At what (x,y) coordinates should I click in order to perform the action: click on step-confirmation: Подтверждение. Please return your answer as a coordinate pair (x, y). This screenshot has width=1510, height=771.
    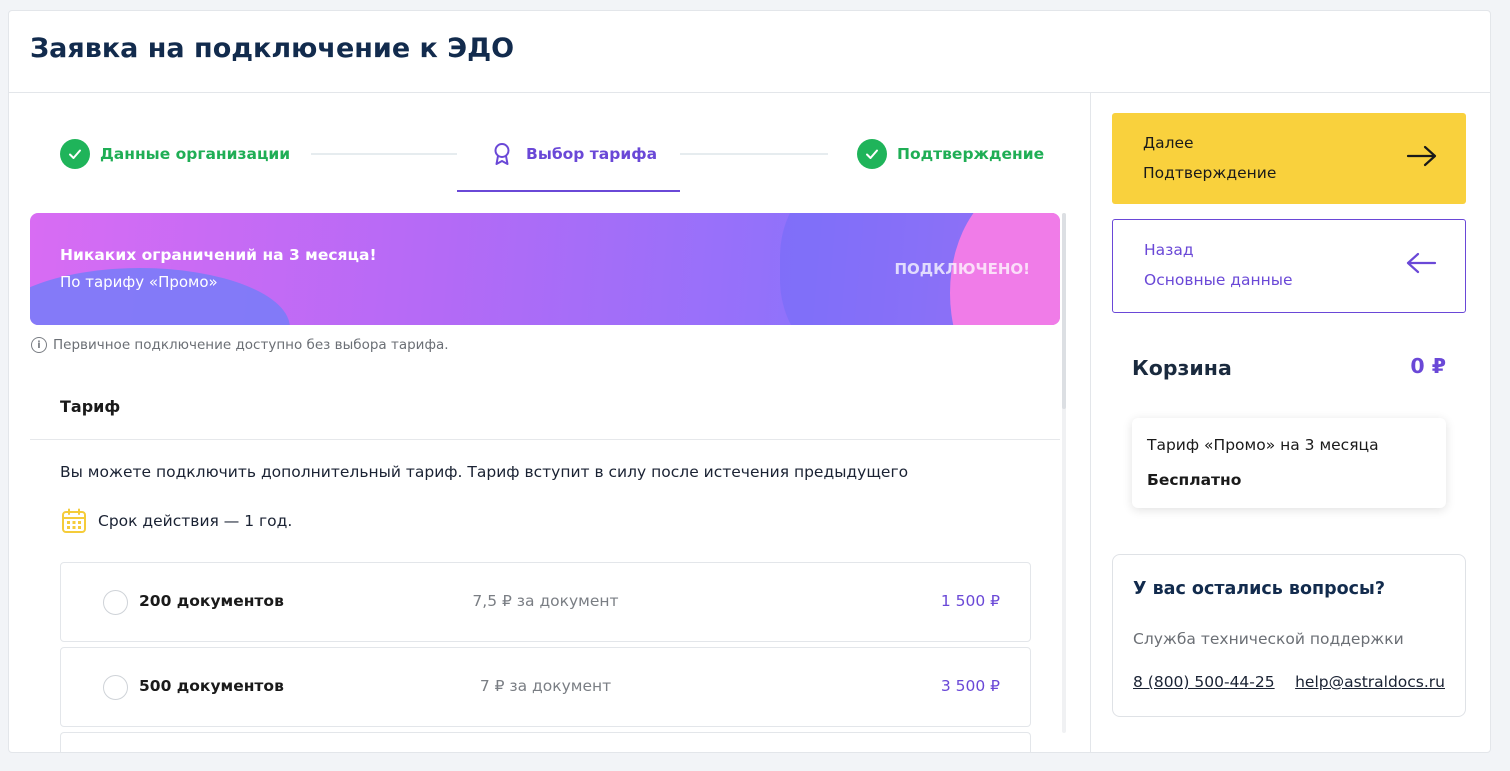
    Looking at the image, I should click on (950, 154).